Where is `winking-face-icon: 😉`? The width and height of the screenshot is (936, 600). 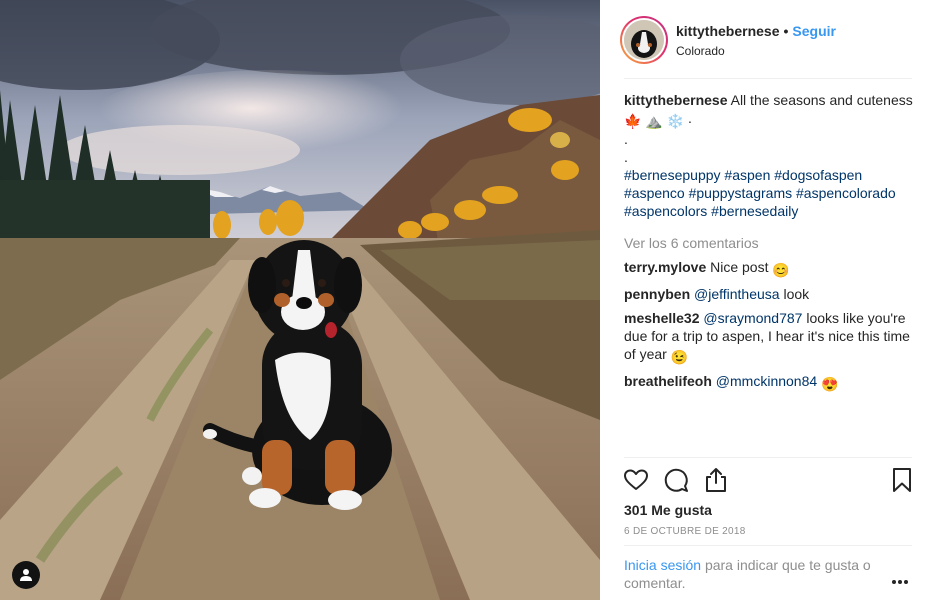 winking-face-icon: 😉 is located at coordinates (679, 357).